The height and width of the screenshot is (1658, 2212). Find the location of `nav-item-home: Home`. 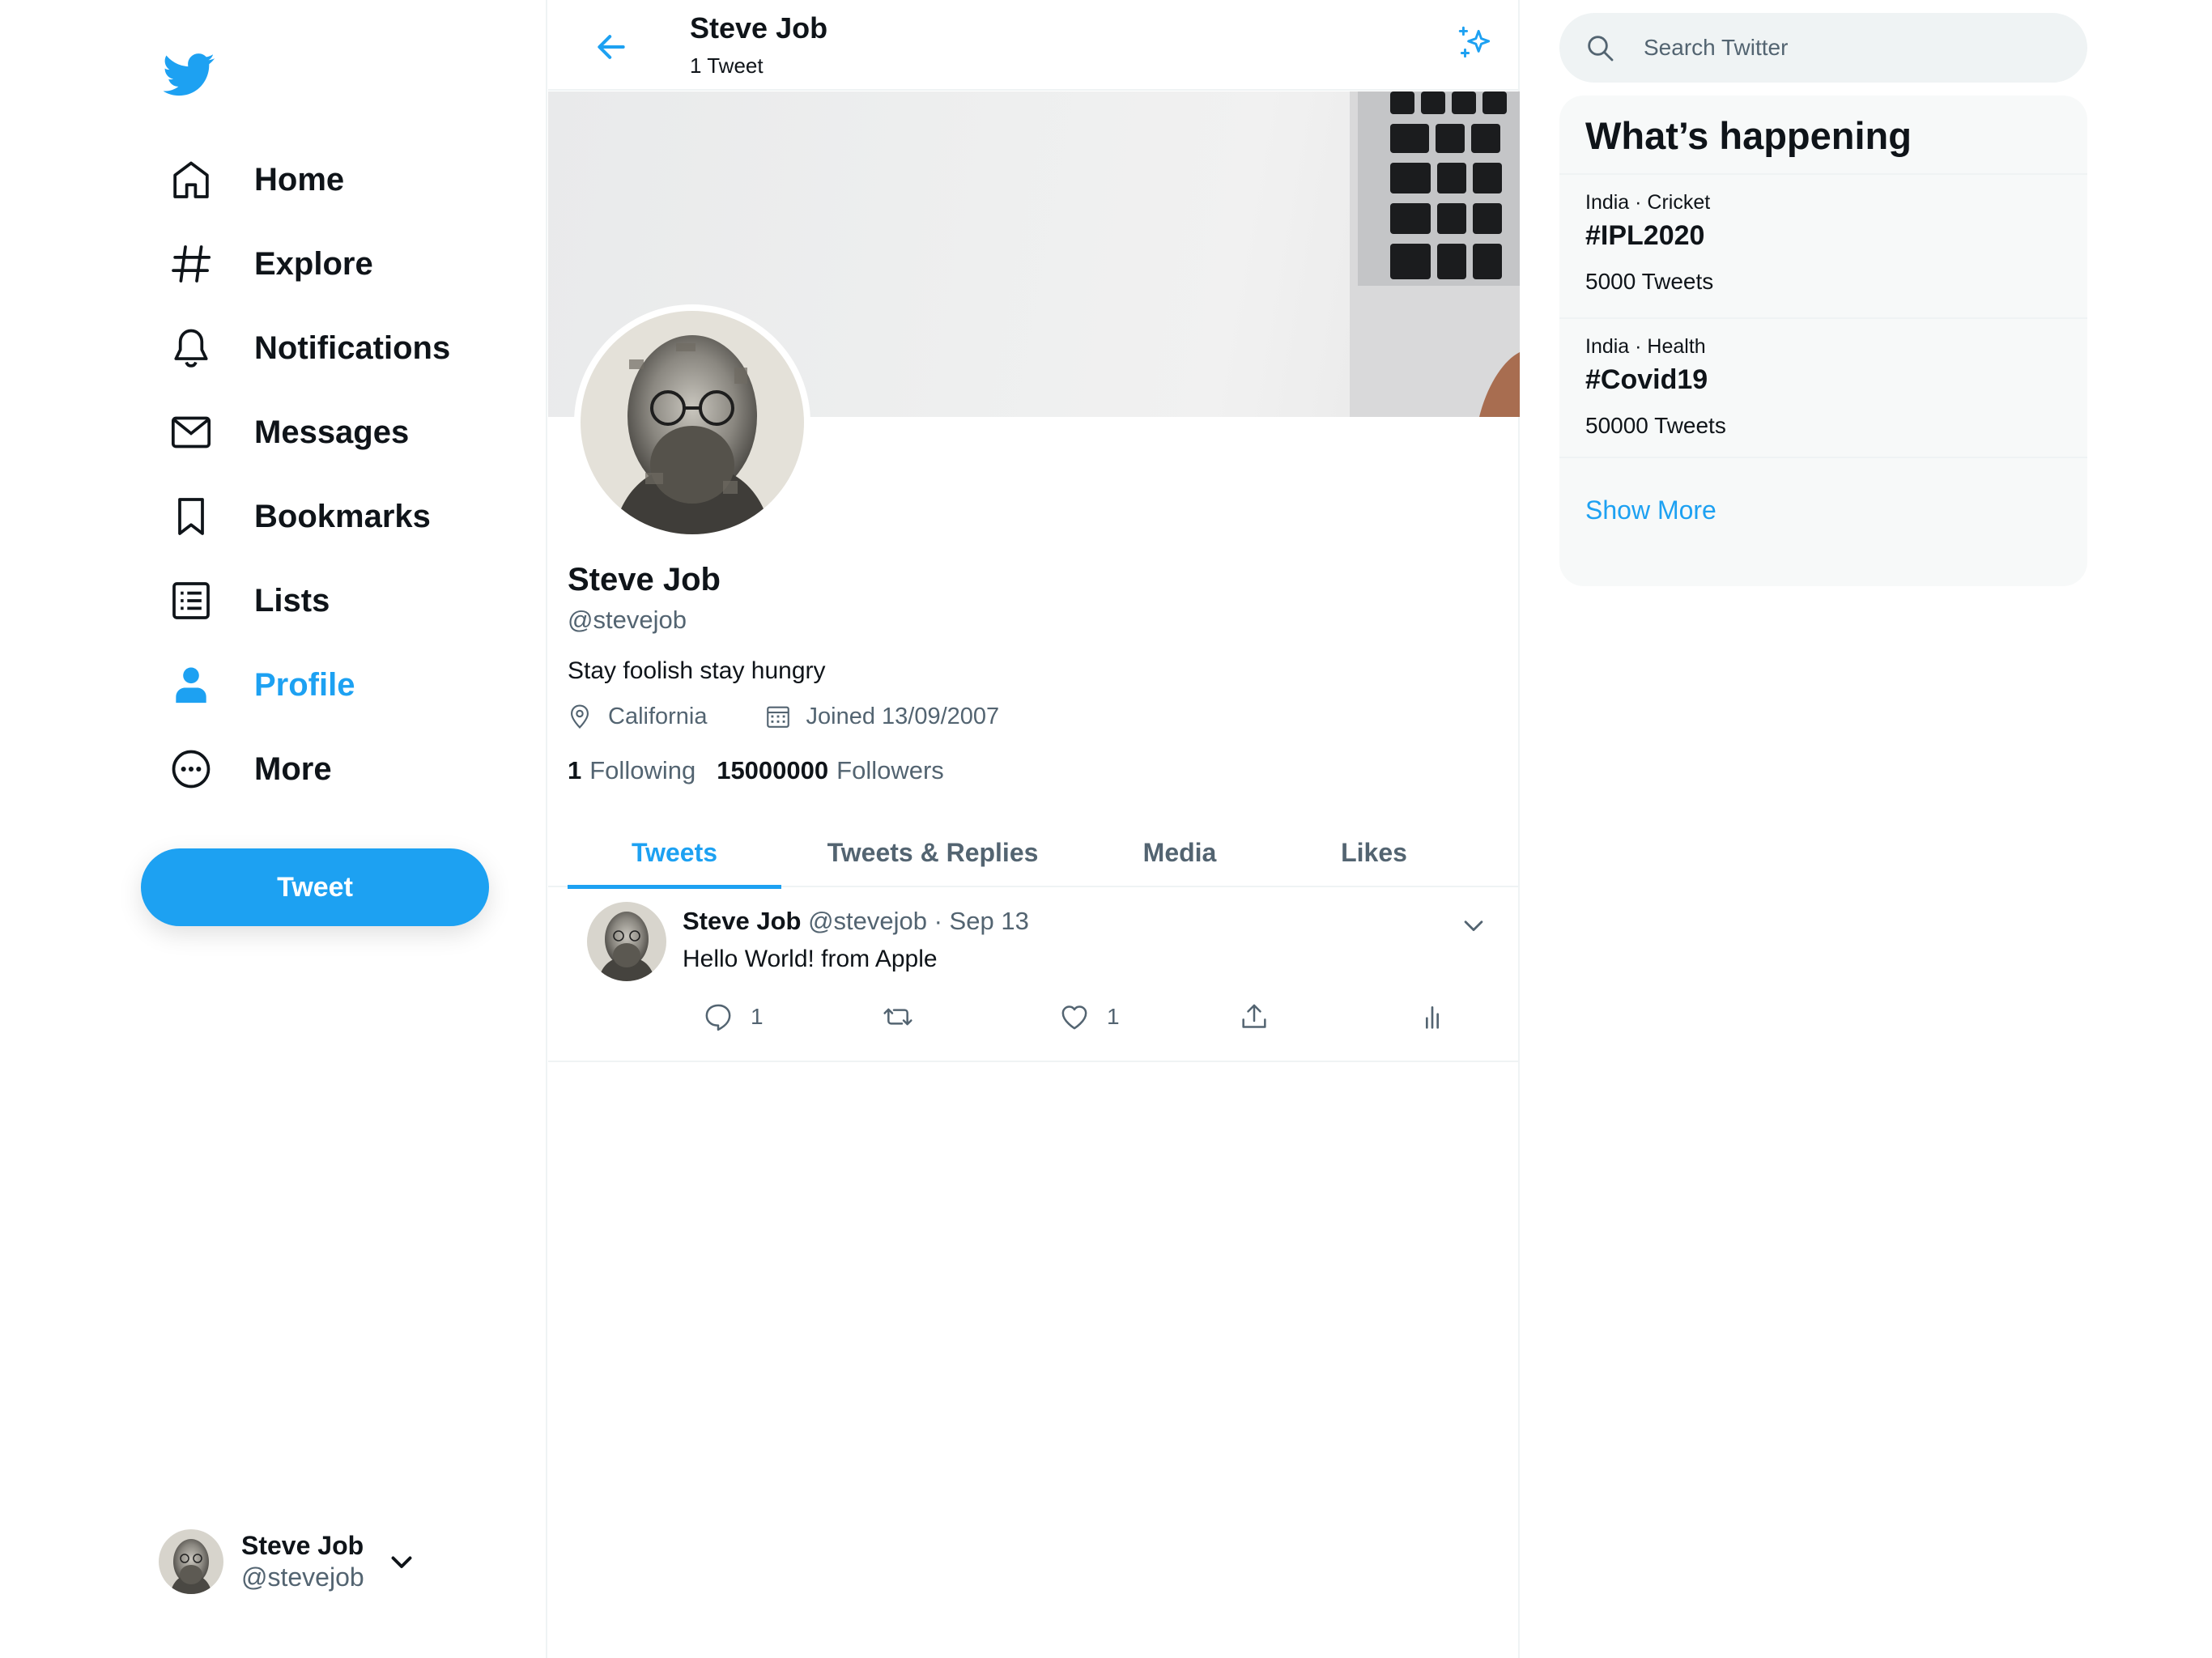

nav-item-home: Home is located at coordinates (345, 180).